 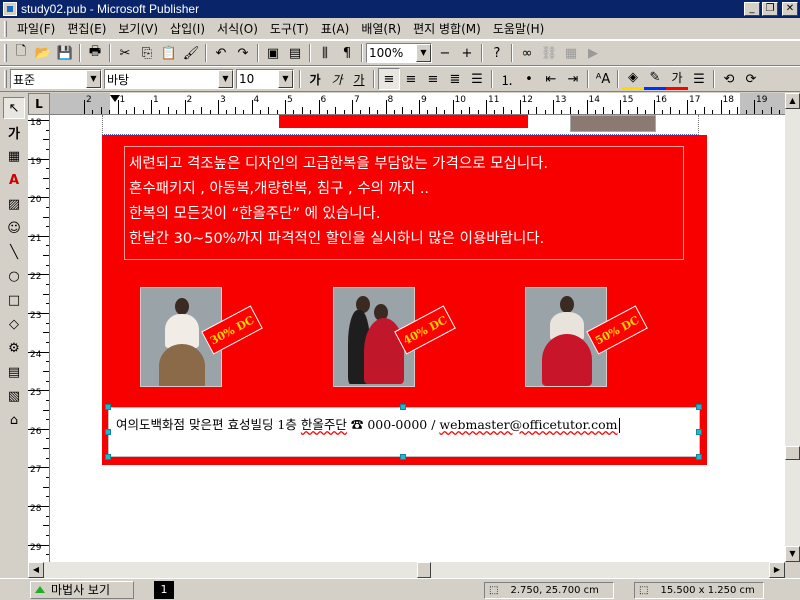 What do you see at coordinates (108, 407) in the screenshot?
I see `resize-handle-top-left` at bounding box center [108, 407].